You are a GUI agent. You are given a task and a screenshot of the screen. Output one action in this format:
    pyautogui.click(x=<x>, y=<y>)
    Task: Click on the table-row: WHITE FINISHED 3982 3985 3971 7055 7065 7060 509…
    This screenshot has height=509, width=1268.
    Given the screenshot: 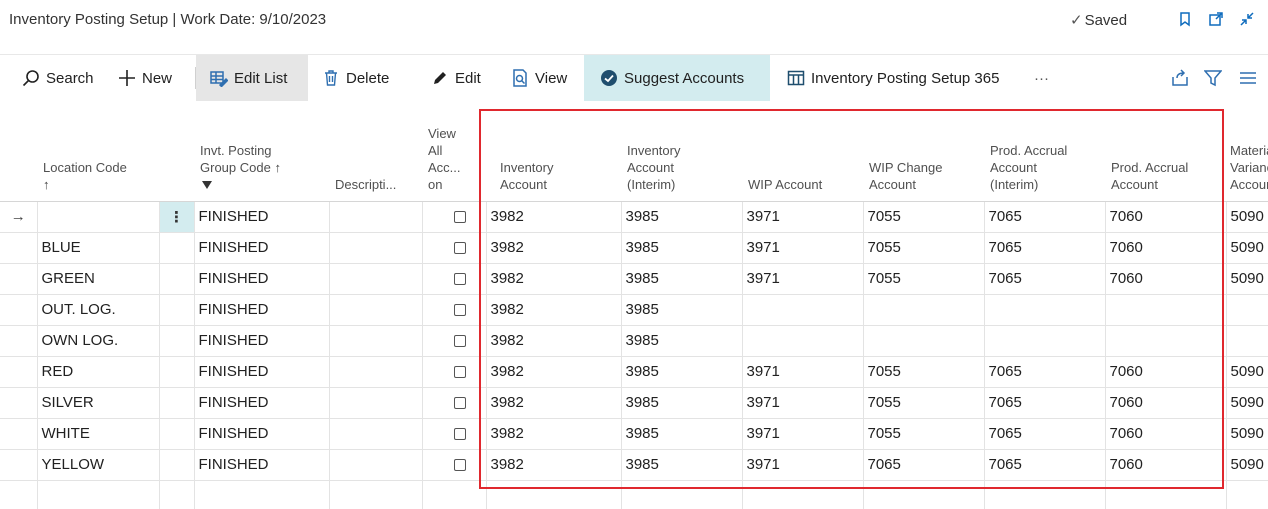 What is the action you would take?
    pyautogui.click(x=634, y=434)
    